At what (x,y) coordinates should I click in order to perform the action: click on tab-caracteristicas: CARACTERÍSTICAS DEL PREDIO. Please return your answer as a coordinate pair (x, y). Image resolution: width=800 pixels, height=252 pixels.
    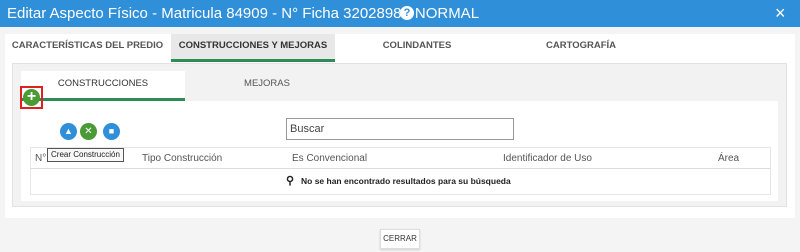
    Looking at the image, I should click on (87, 48).